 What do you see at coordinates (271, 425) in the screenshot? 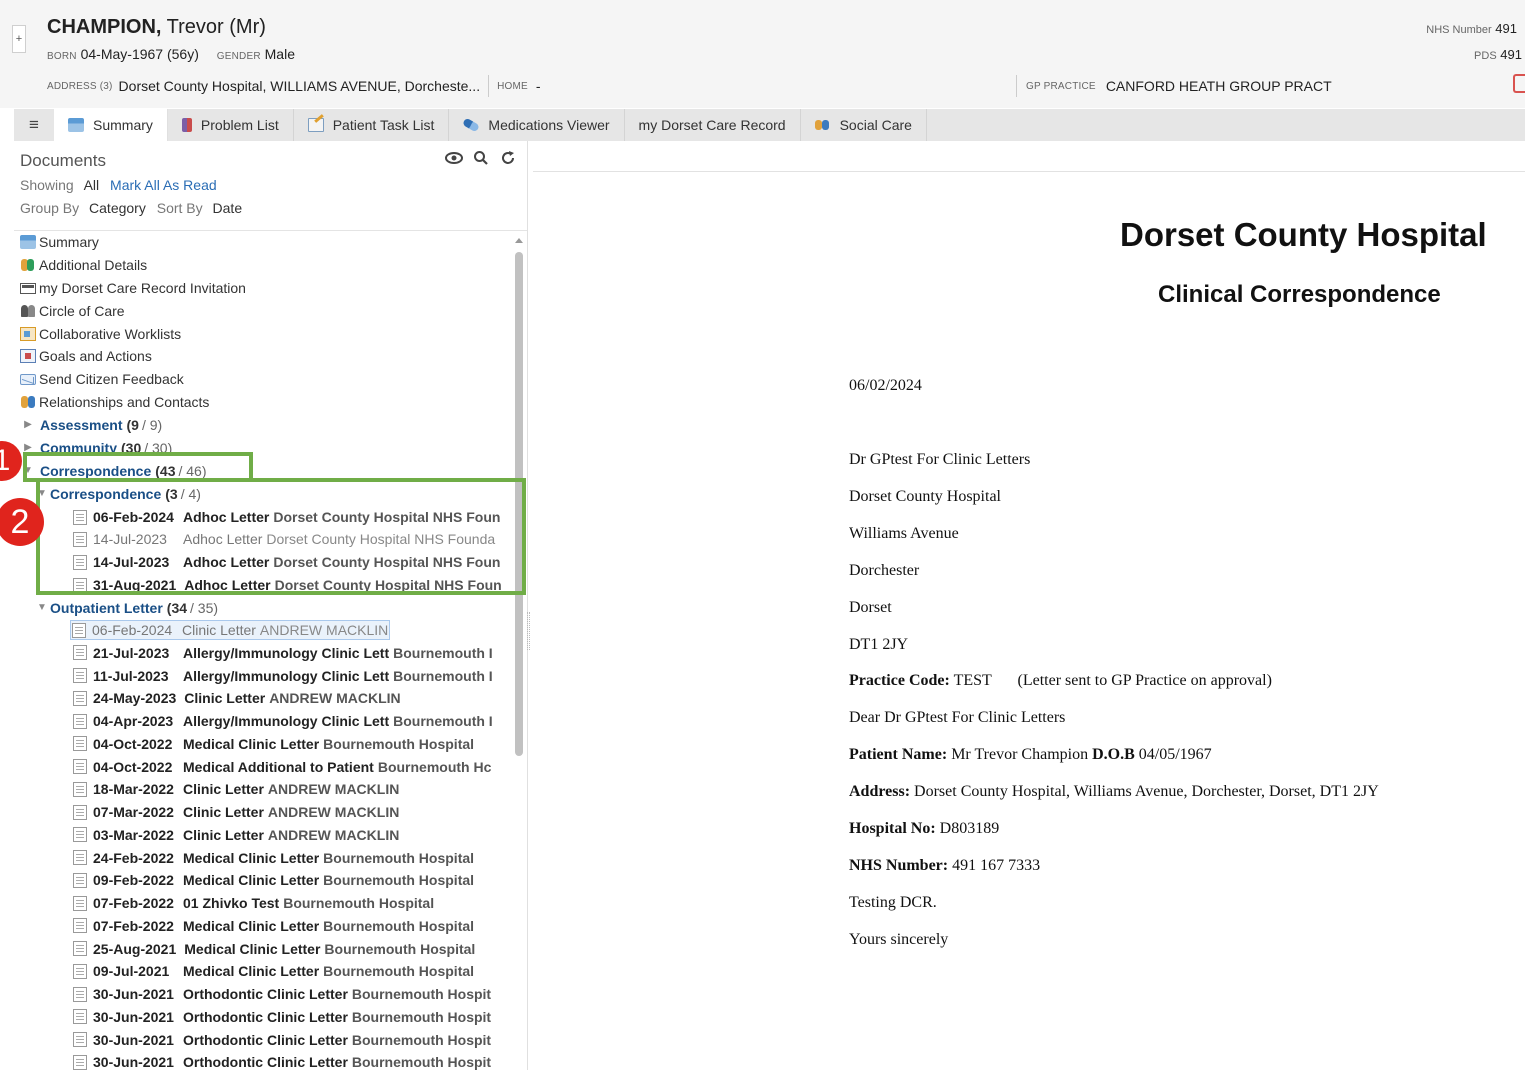
I see `category-assessment: ▶ Assessment (9 / 9)` at bounding box center [271, 425].